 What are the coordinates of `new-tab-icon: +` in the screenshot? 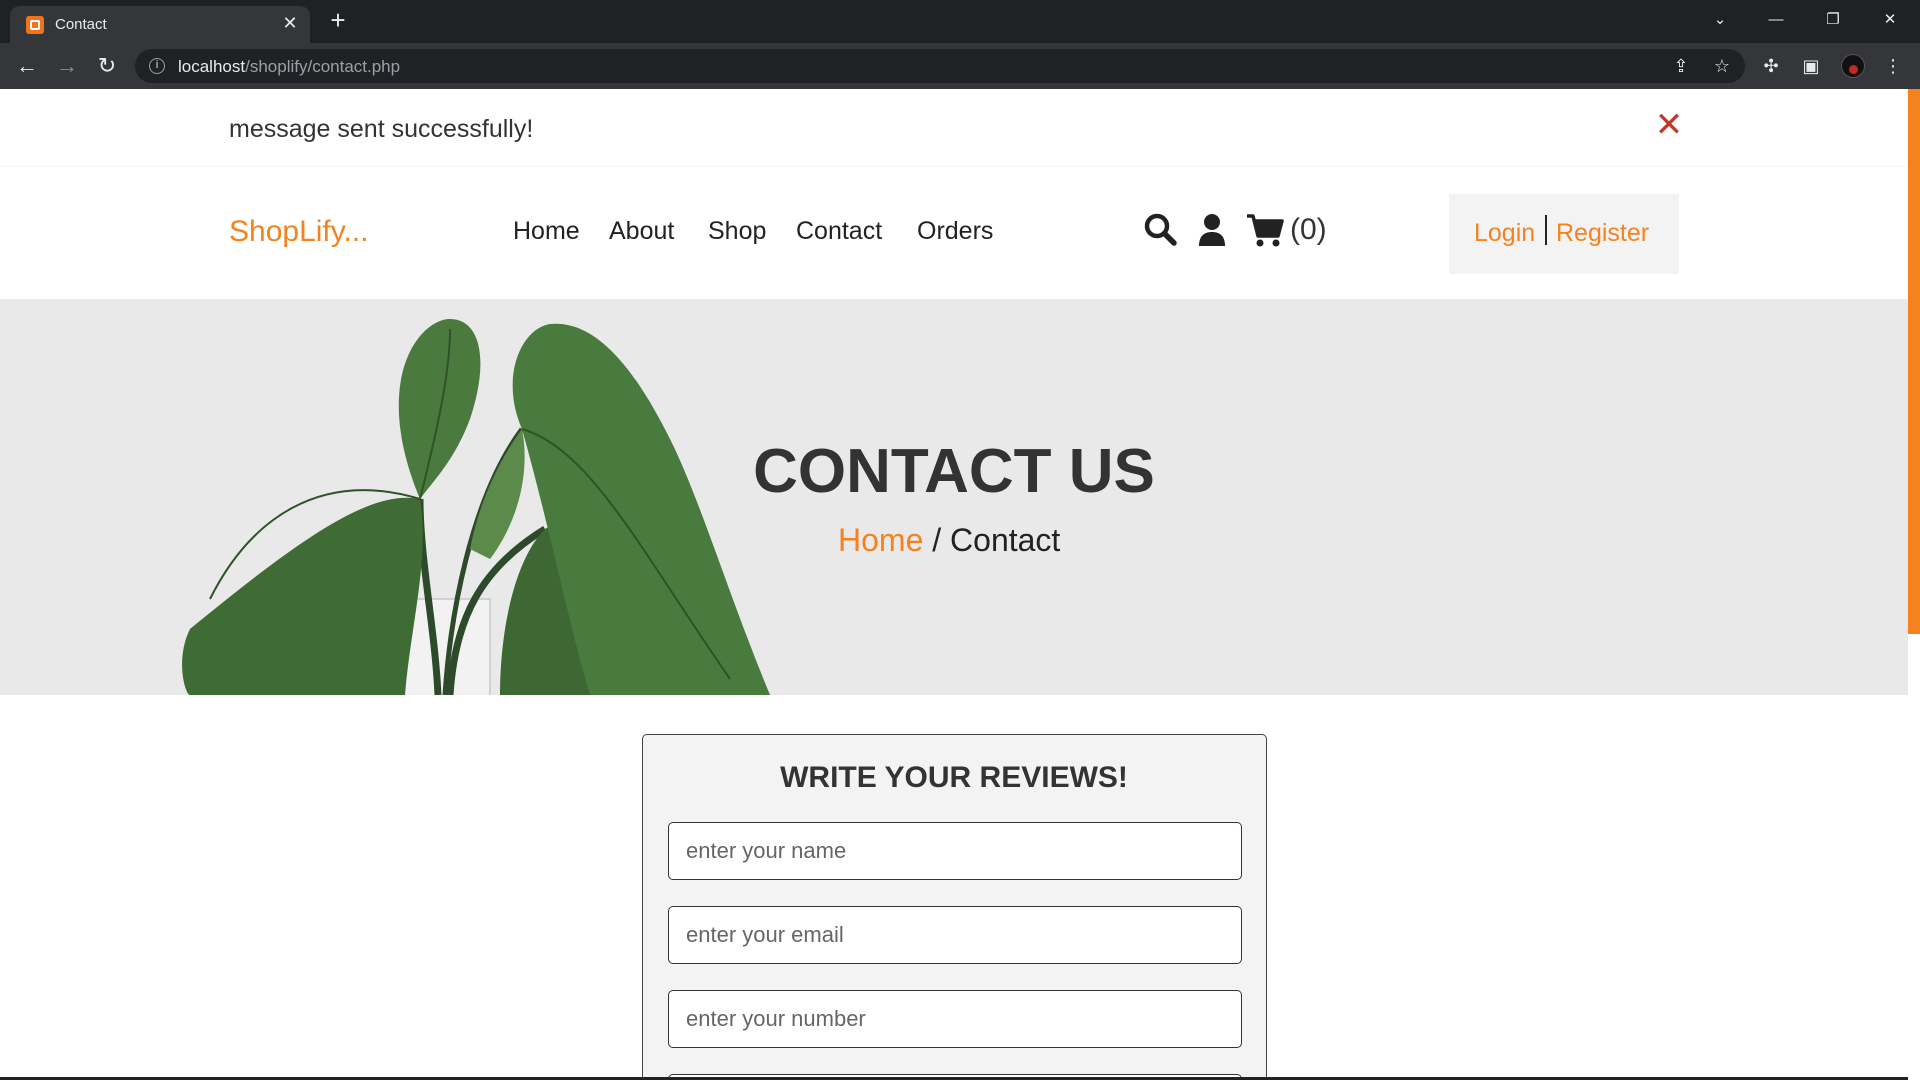 It's located at (338, 20).